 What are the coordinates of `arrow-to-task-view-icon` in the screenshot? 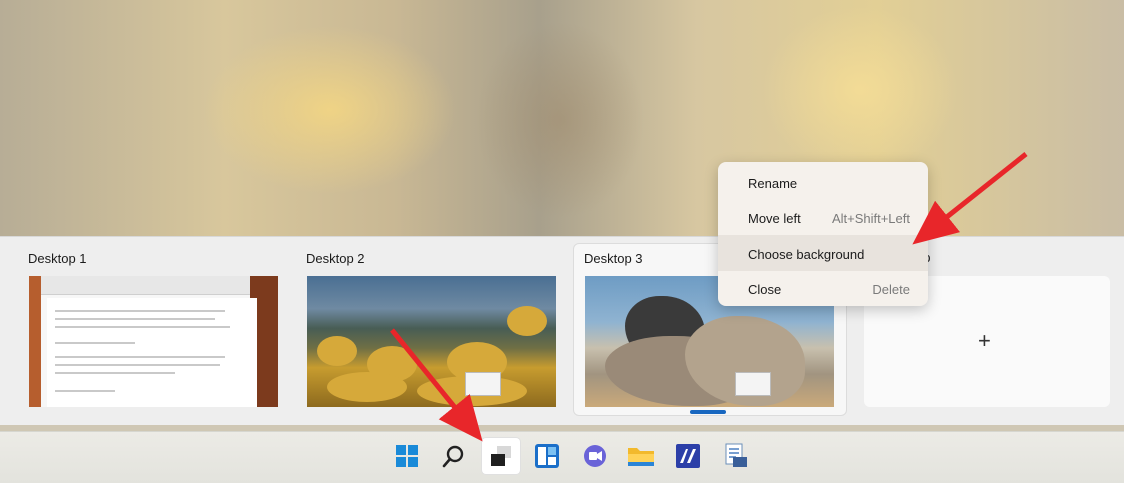 It's located at (436, 385).